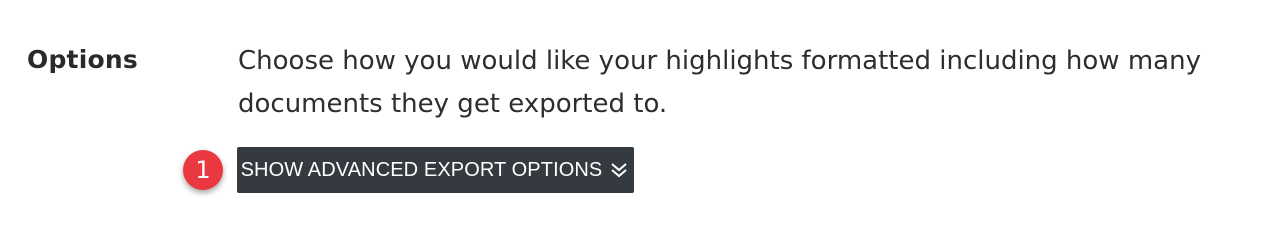 The image size is (1282, 240). I want to click on show-advanced-export-options-button: SHOW ADVANCED EXPORT OPTIONS, so click(435, 170).